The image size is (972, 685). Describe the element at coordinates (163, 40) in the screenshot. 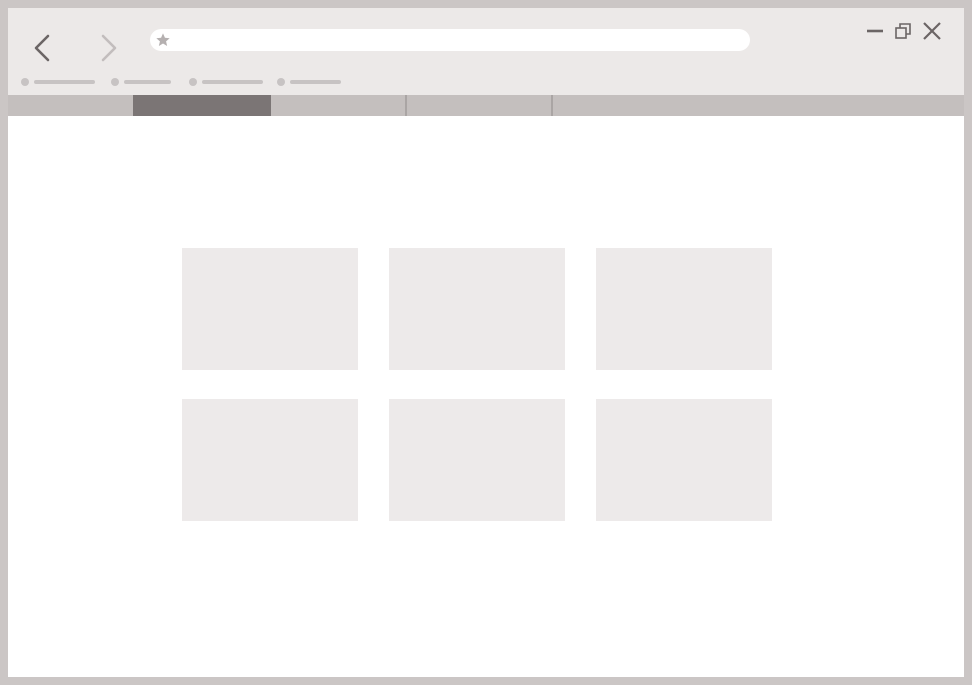

I see `star-icon` at that location.